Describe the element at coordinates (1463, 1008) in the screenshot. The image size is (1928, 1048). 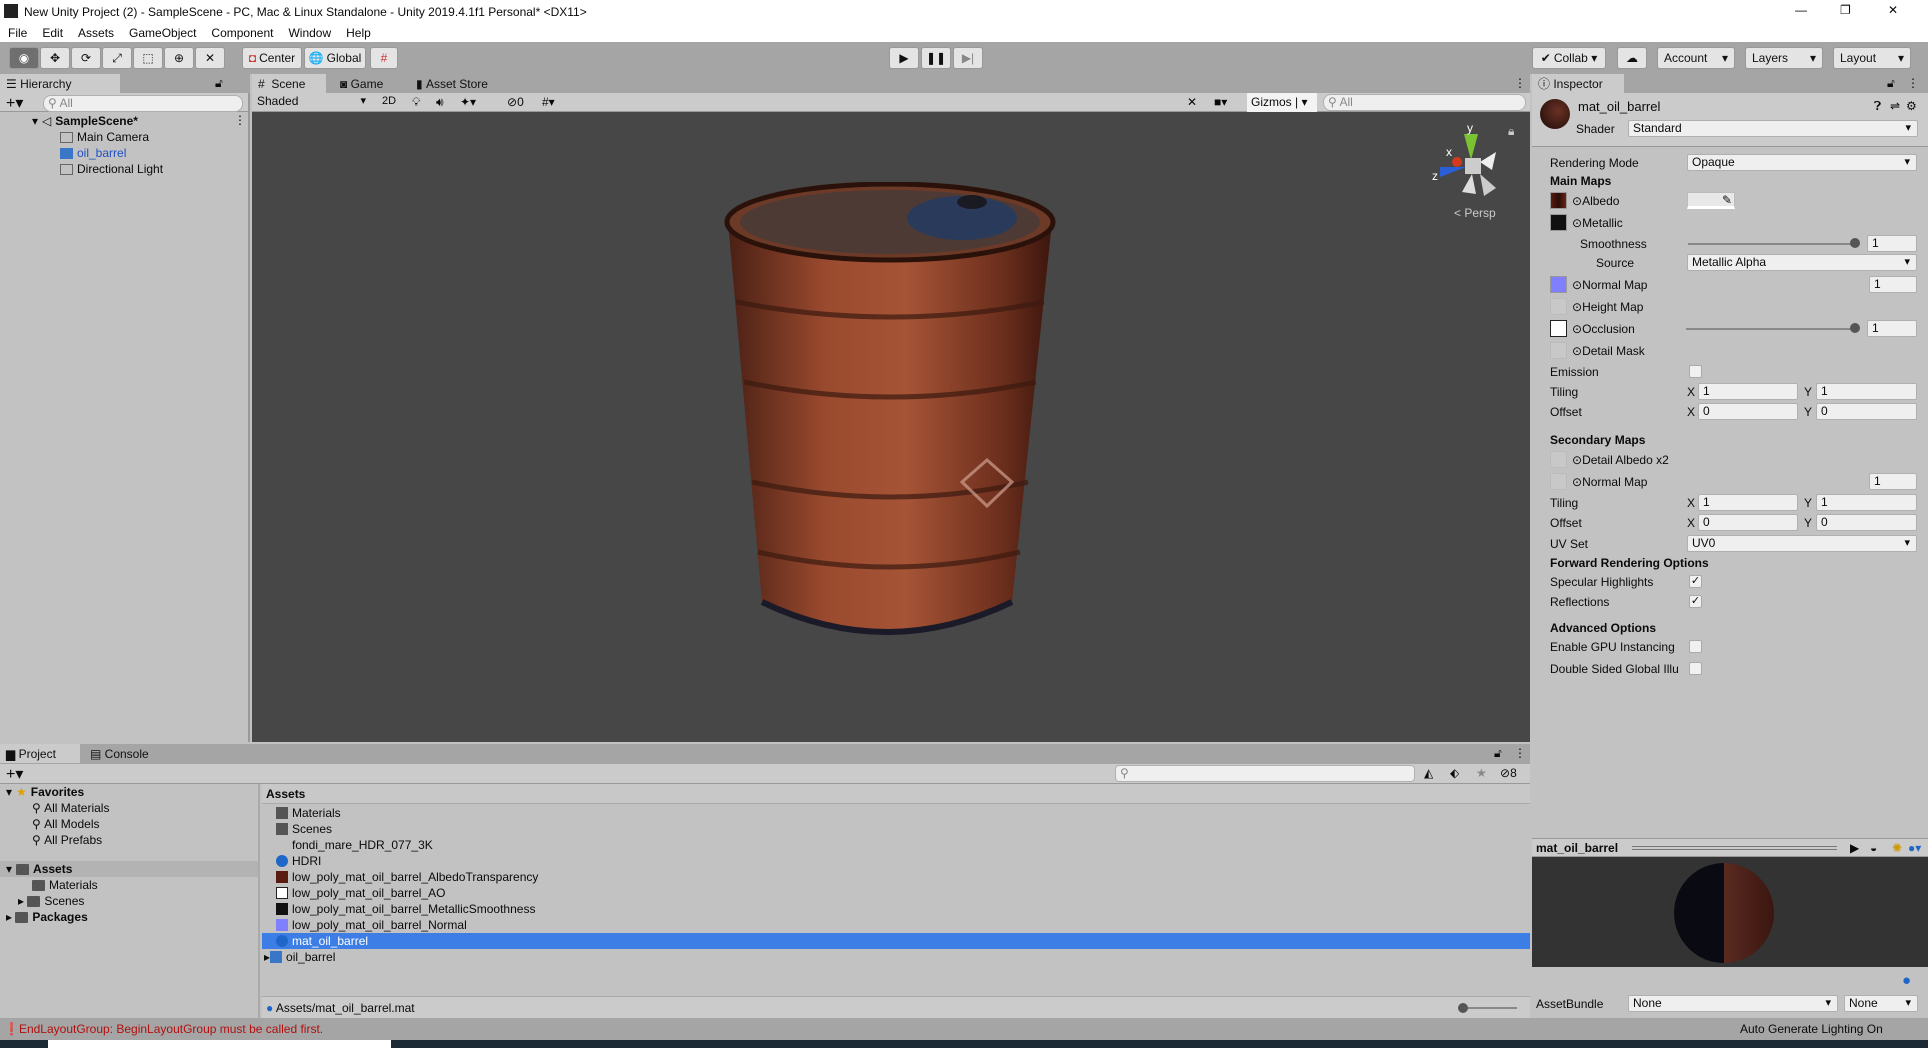
I see `icon-size-slider-handle` at that location.